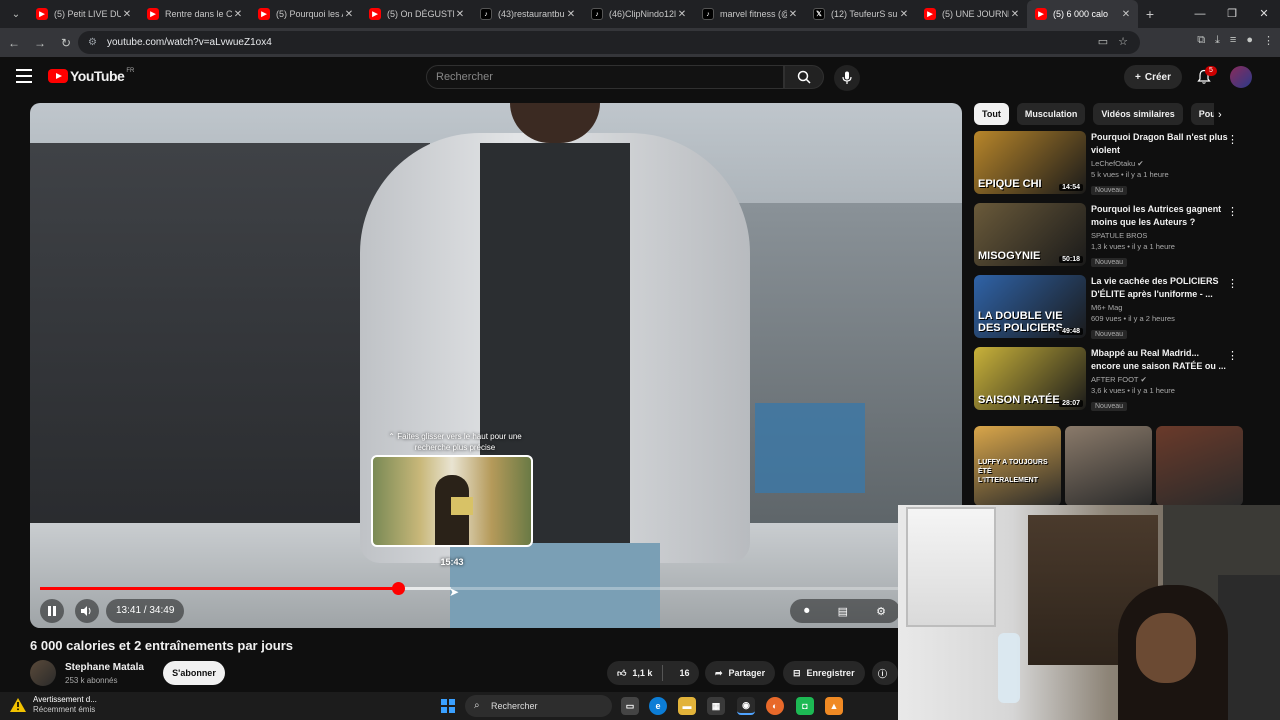 The image size is (1280, 720). I want to click on tab-search-icon: ⌄, so click(16, 14).